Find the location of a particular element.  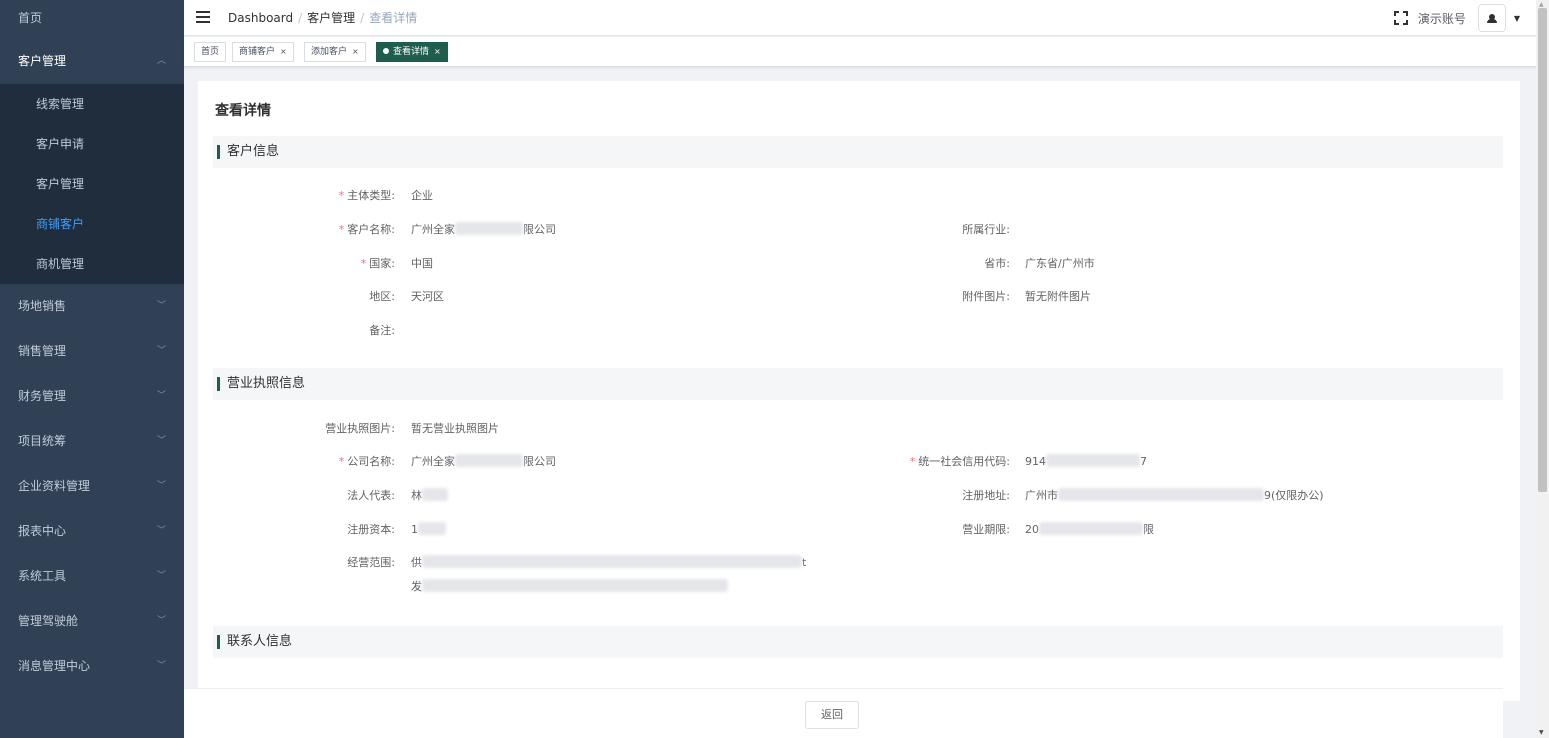

value-text: 20 is located at coordinates (1032, 529).